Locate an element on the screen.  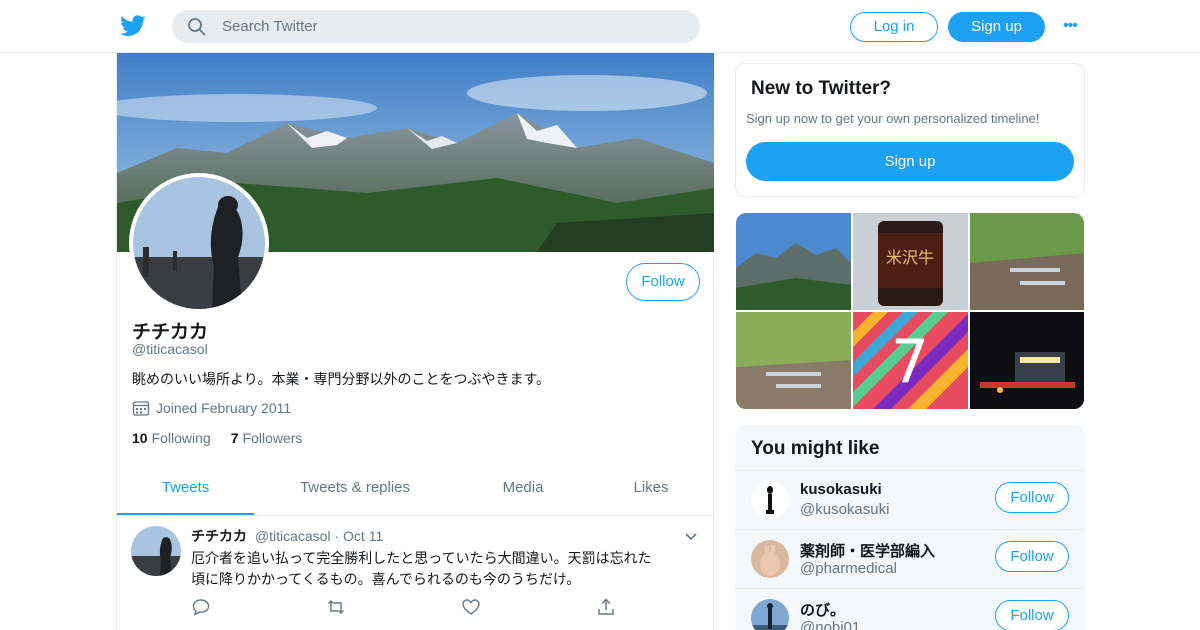
media-thumbnail: 米沢牛 is located at coordinates (910, 261).